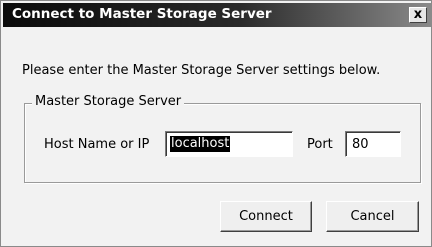 The height and width of the screenshot is (247, 432). I want to click on close-icon: x, so click(418, 14).